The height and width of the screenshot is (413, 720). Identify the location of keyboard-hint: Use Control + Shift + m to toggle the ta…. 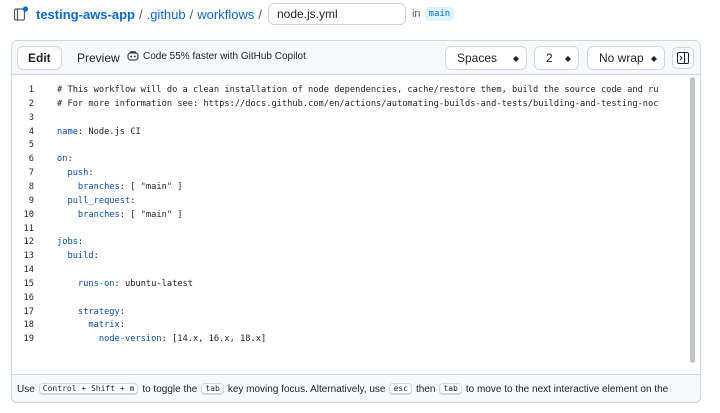
(356, 388).